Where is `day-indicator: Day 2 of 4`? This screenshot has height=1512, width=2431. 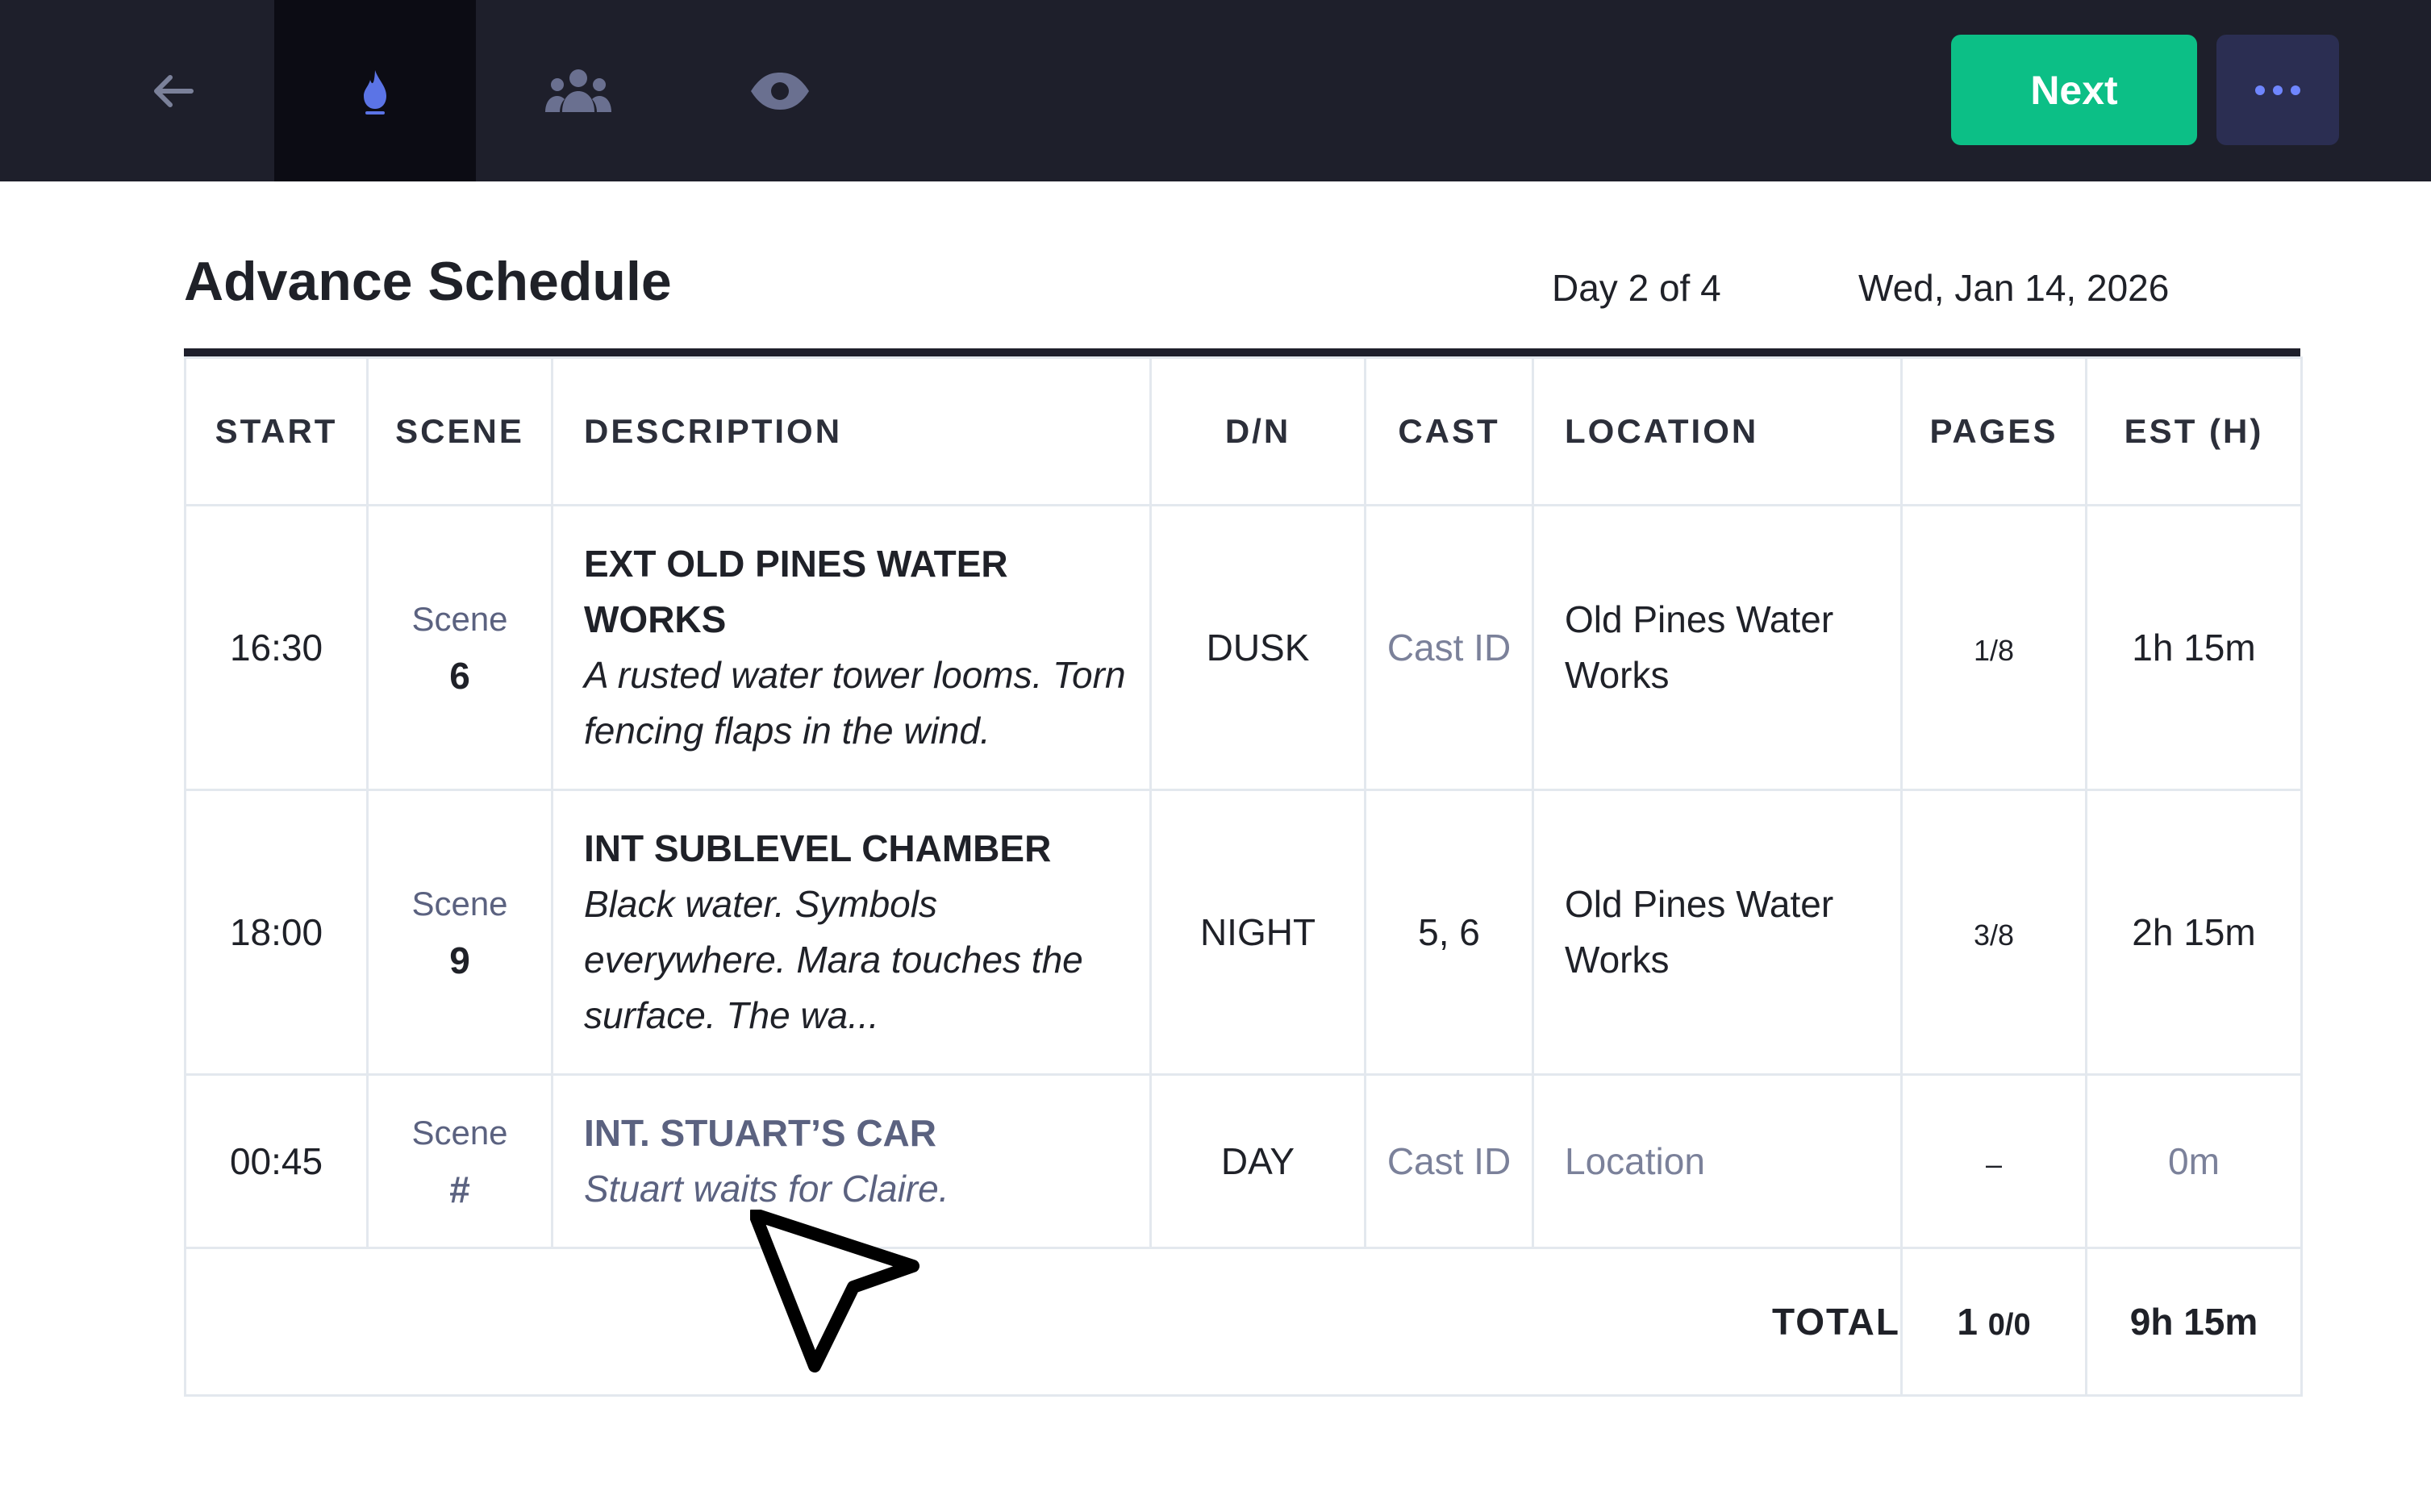 day-indicator: Day 2 of 4 is located at coordinates (1636, 288).